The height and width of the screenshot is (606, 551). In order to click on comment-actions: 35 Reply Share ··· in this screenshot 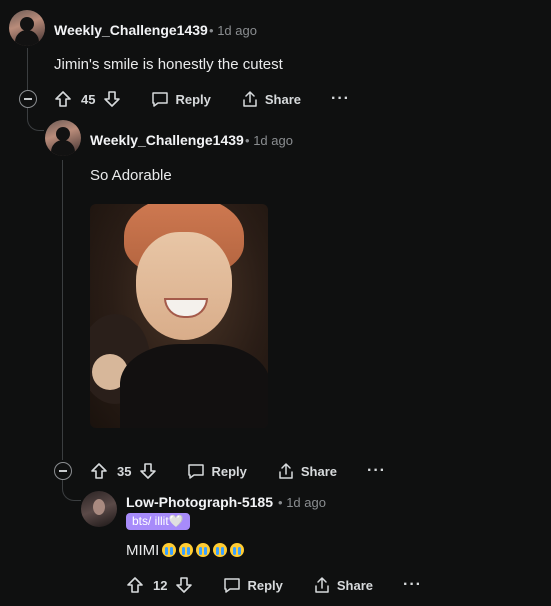, I will do `click(238, 471)`.